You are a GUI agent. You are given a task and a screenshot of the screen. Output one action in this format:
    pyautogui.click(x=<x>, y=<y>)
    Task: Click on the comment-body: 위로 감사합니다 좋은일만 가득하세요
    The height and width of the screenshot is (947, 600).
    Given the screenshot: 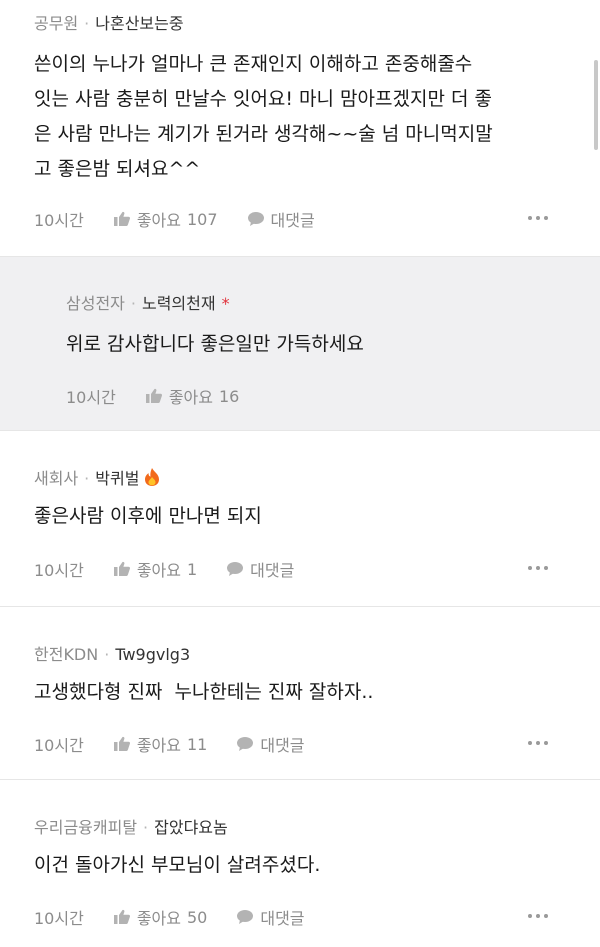 What is the action you would take?
    pyautogui.click(x=333, y=344)
    